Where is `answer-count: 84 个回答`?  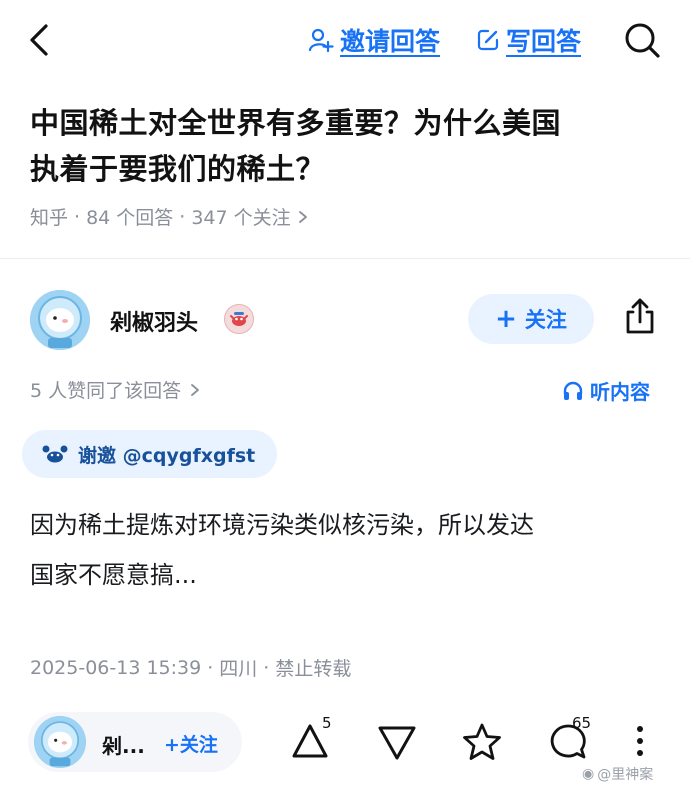
answer-count: 84 个回答 is located at coordinates (130, 218).